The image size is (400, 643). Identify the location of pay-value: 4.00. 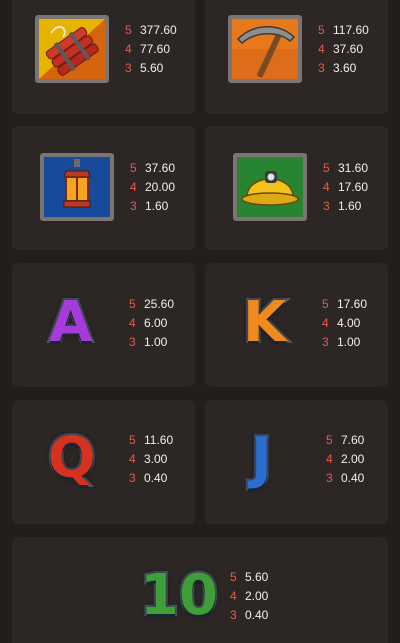
(349, 323).